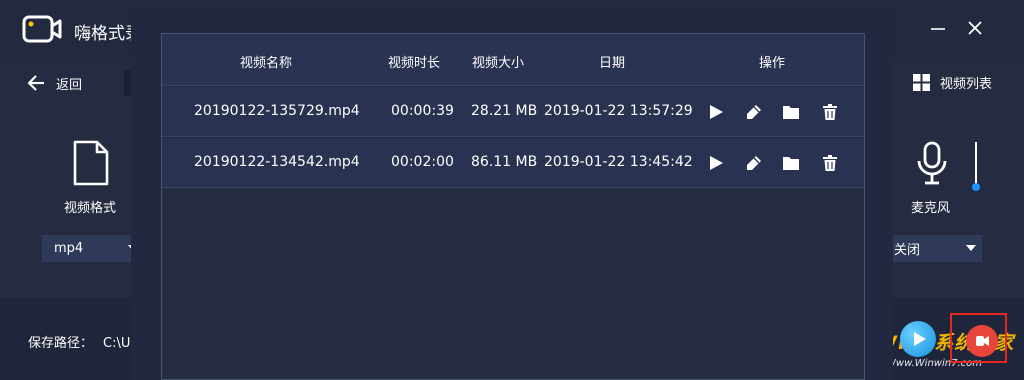 This screenshot has width=1024, height=380. I want to click on video-date: 2019-01-22 13:45:42, so click(618, 162).